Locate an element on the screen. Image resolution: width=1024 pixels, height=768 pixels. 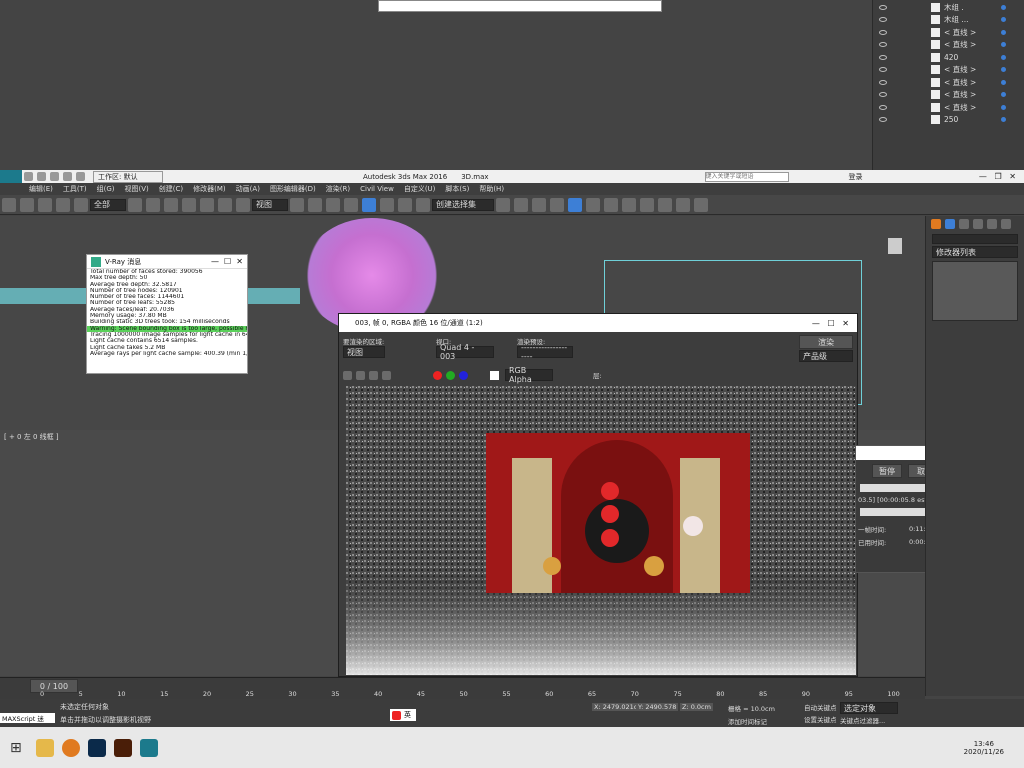
fb-clear-icon is located at coordinates (386, 375).